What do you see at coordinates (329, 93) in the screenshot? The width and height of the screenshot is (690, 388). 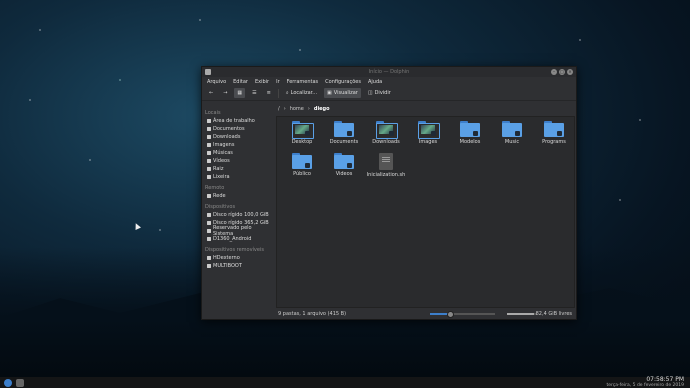 I see `preview-icon: ▣` at bounding box center [329, 93].